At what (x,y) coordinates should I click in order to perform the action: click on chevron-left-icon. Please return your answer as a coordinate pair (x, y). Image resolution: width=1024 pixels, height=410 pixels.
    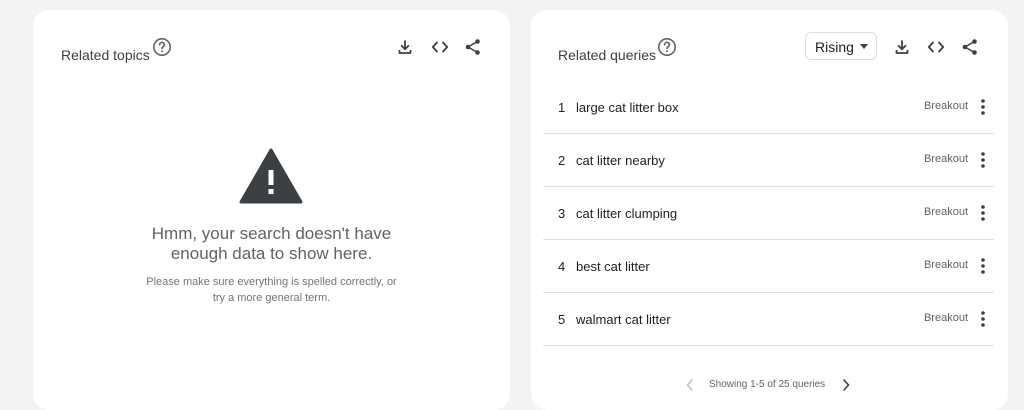
    Looking at the image, I should click on (690, 387).